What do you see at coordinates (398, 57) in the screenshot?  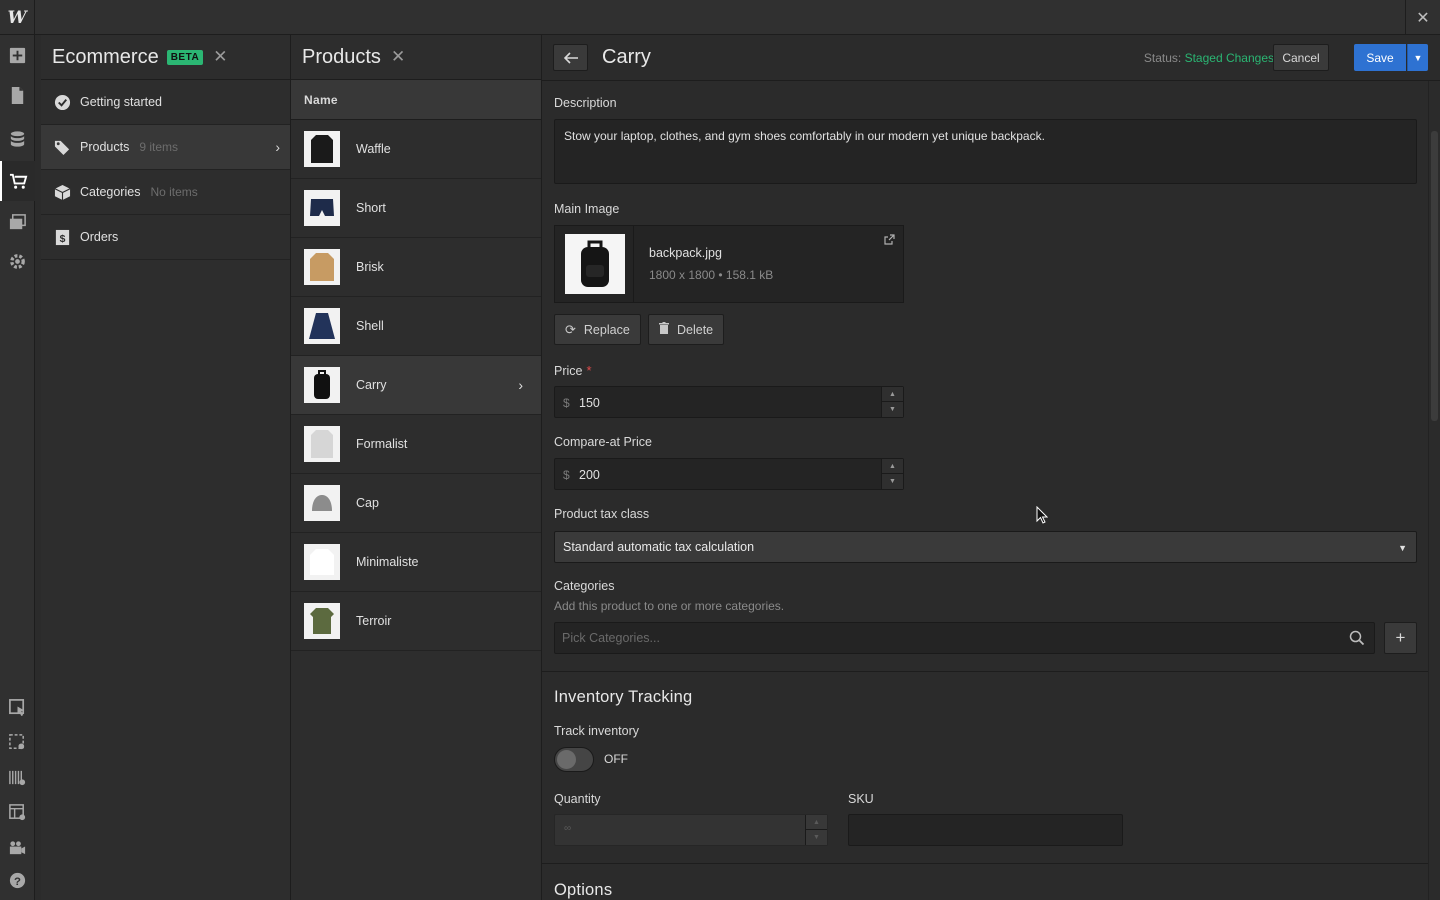 I see `close-products-icon: ✕` at bounding box center [398, 57].